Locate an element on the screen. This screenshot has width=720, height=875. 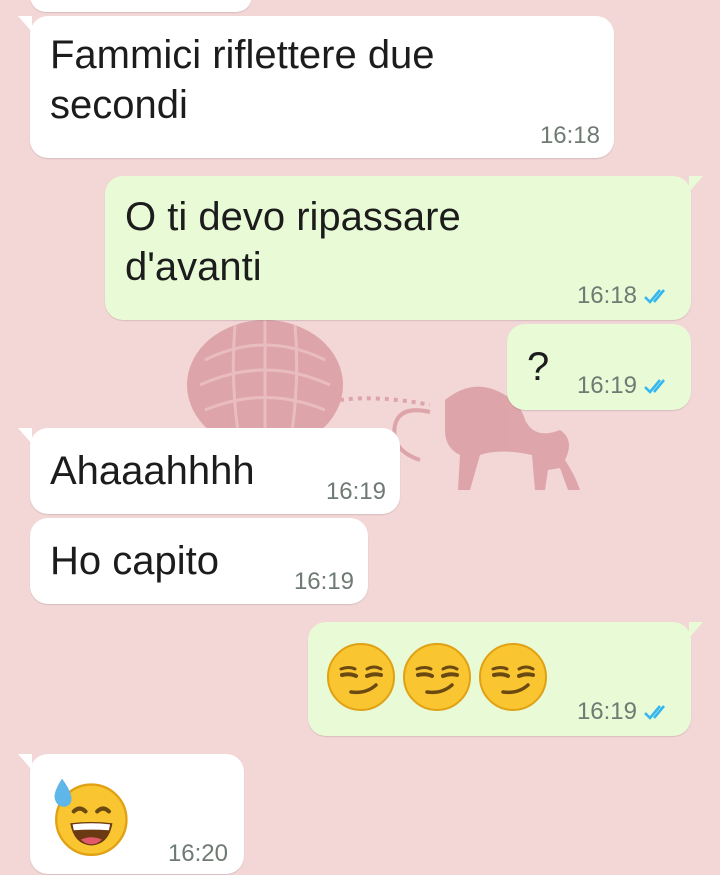
incoming-message-bubble: Ho capito 16:19 is located at coordinates (199, 561).